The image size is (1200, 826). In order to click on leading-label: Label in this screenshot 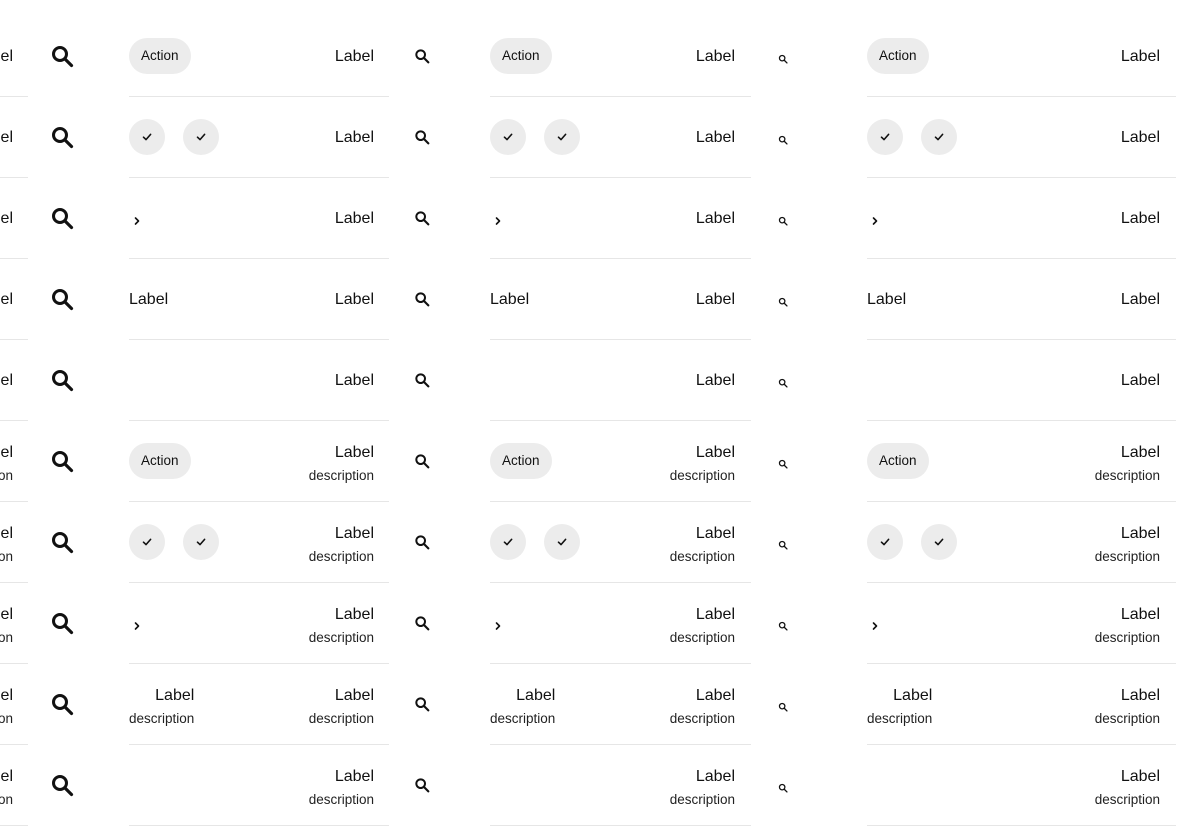, I will do `click(175, 695)`.